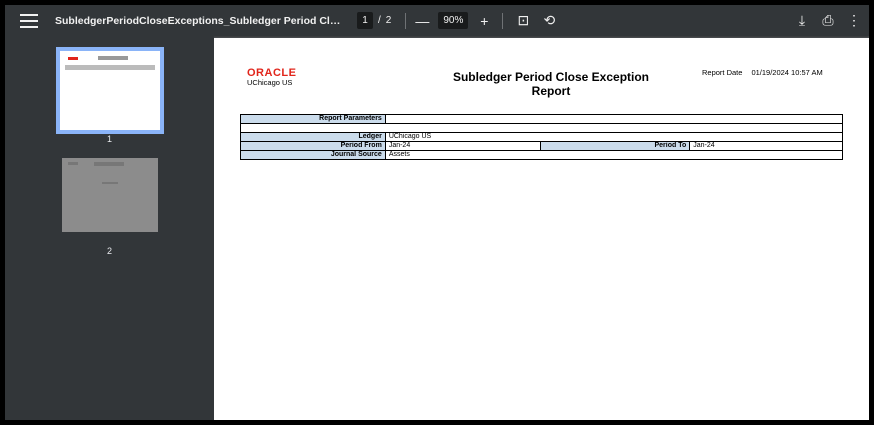 The height and width of the screenshot is (425, 874). I want to click on report-date-label: Report Date, so click(722, 72).